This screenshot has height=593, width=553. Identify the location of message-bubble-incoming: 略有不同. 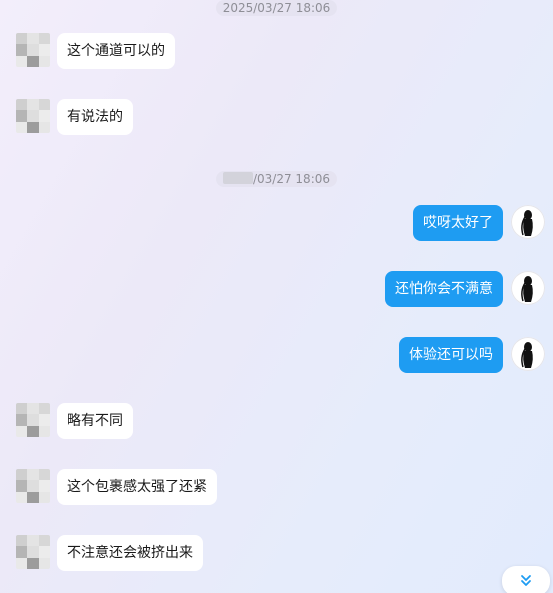
(95, 421).